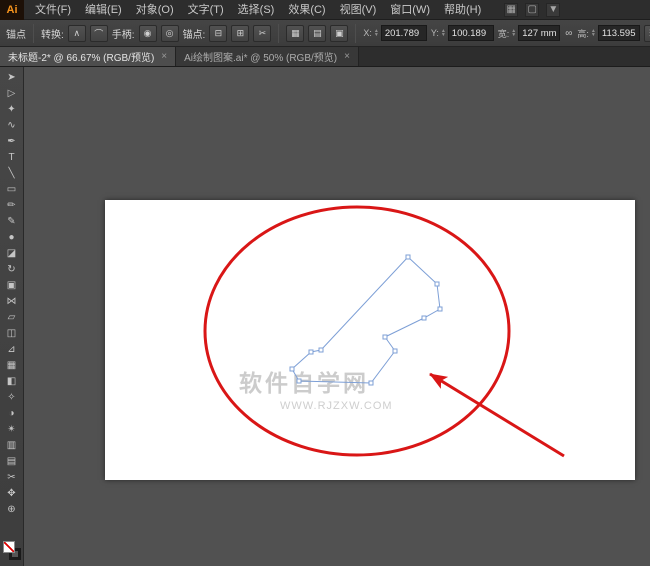 The width and height of the screenshot is (650, 566). Describe the element at coordinates (103, 10) in the screenshot. I see `menu-edit: 编辑(E)` at that location.